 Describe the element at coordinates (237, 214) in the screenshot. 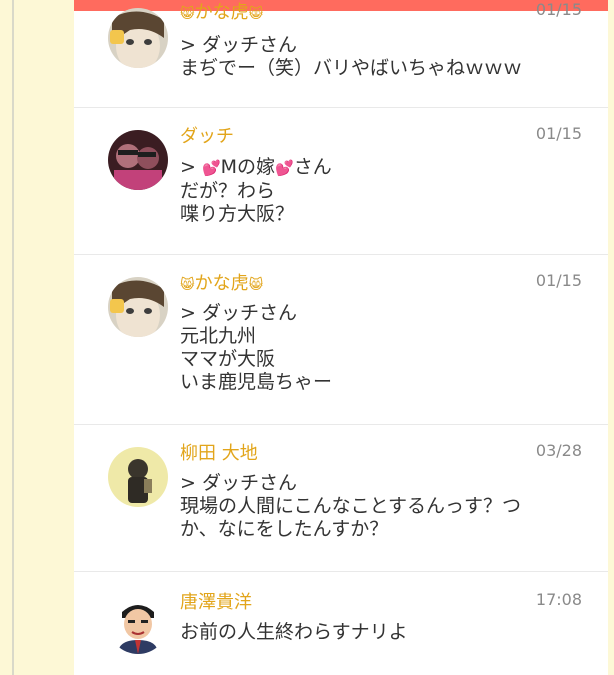

I see `comment-line: 喋り方大阪？` at that location.